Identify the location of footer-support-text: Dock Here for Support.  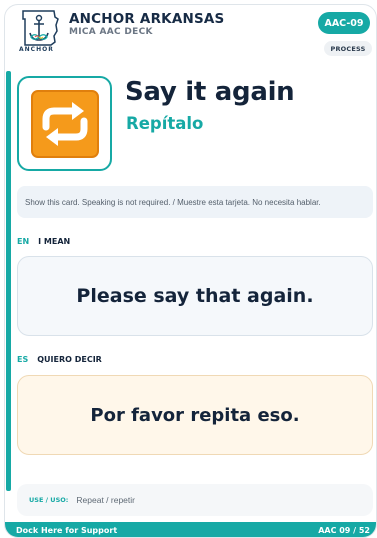
(67, 530).